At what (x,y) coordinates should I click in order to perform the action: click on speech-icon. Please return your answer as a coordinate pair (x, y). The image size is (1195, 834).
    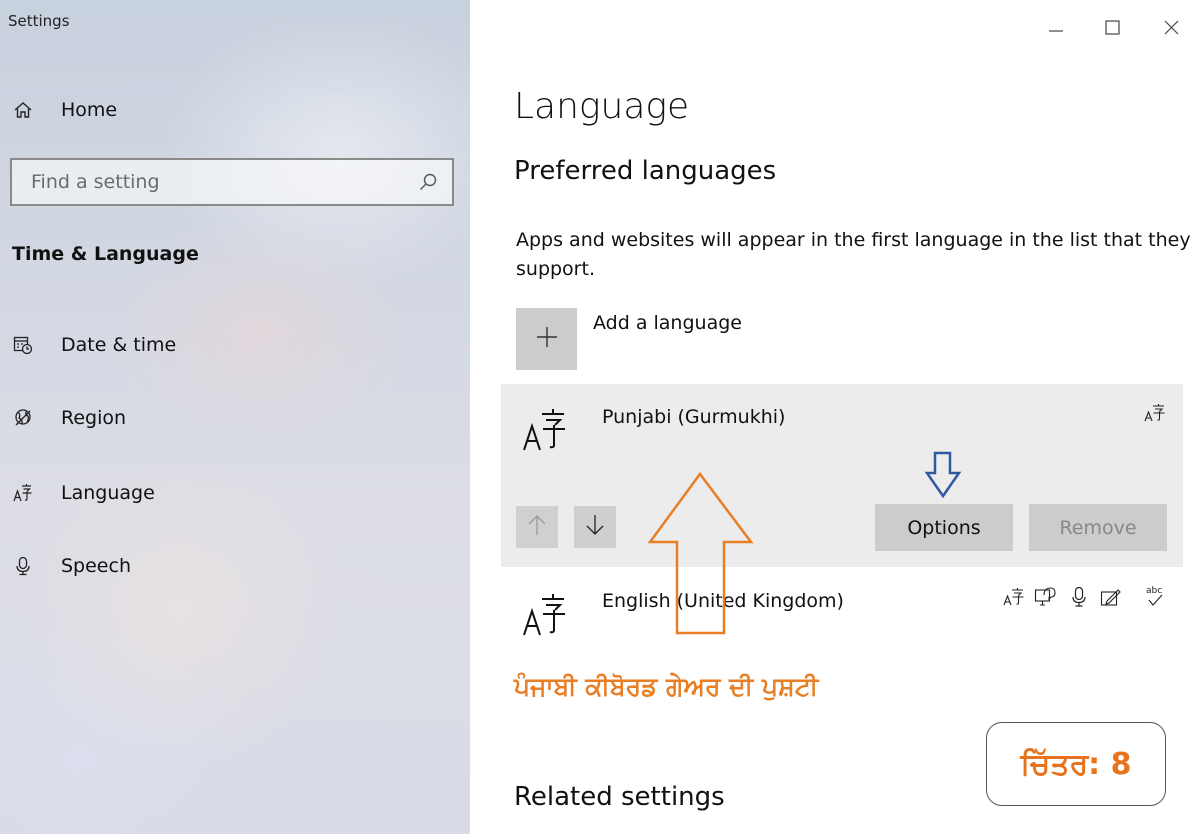
    Looking at the image, I should click on (1079, 597).